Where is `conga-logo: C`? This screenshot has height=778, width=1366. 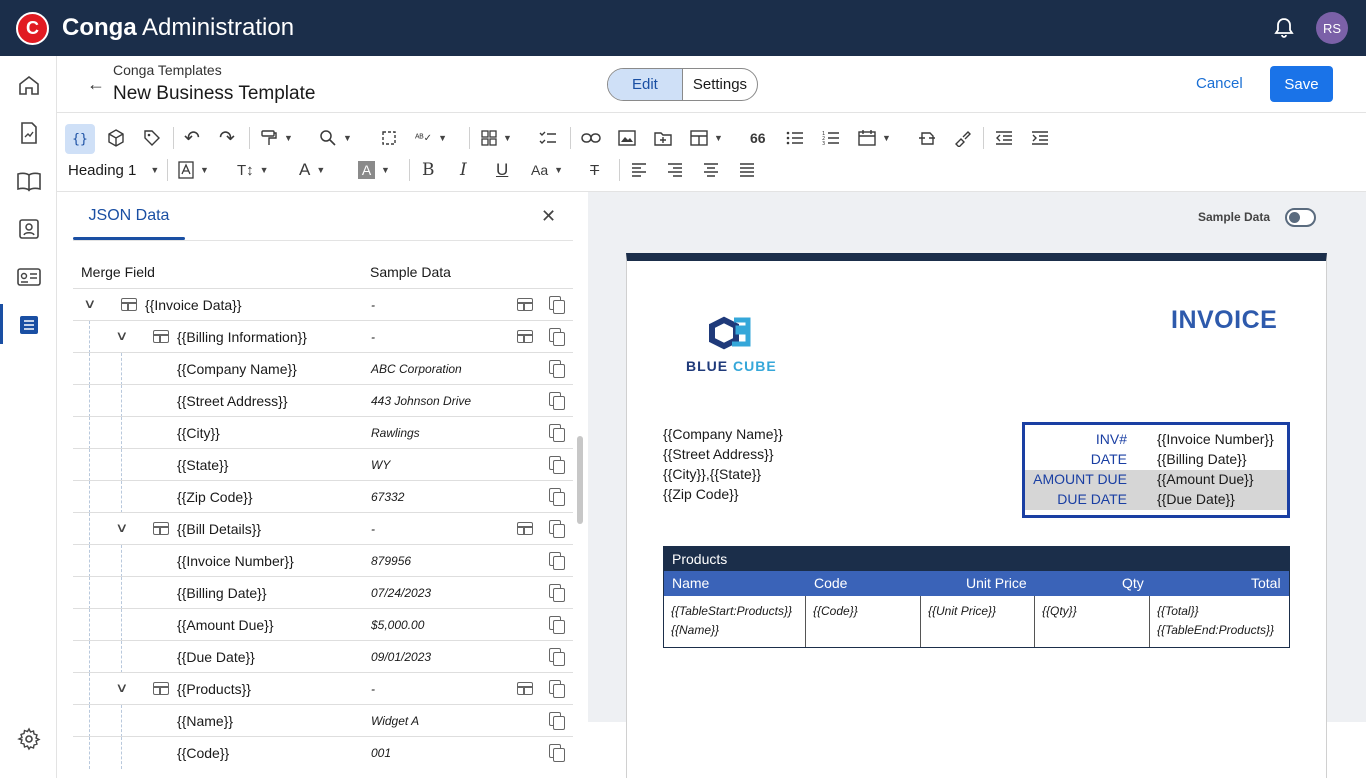
conga-logo: C is located at coordinates (32, 28).